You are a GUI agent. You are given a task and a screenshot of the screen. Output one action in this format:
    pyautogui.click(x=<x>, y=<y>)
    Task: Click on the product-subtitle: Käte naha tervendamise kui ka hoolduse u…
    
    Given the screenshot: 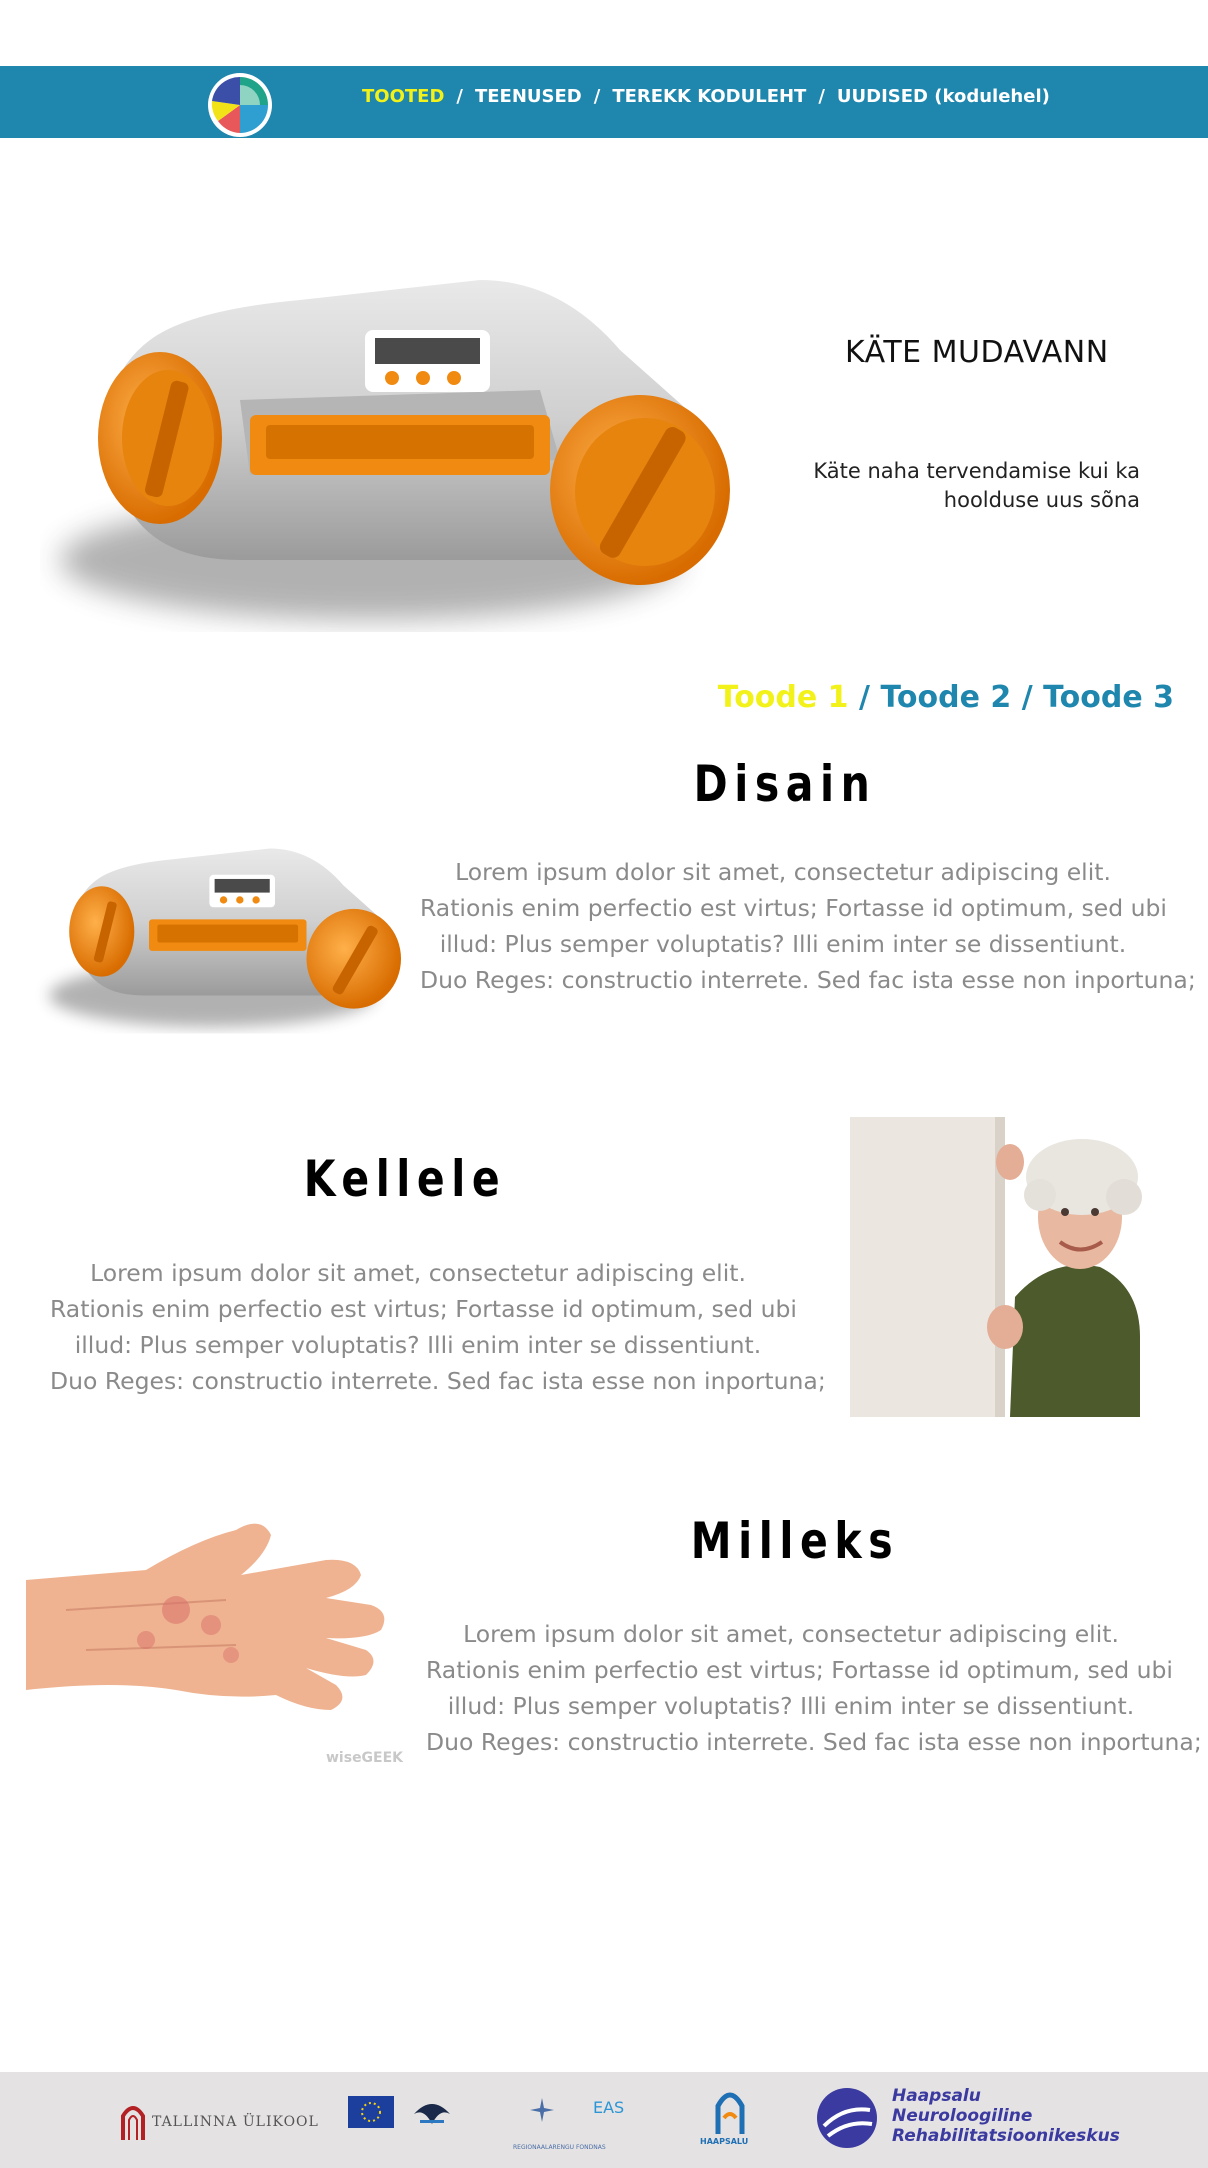 What is the action you would take?
    pyautogui.click(x=950, y=486)
    